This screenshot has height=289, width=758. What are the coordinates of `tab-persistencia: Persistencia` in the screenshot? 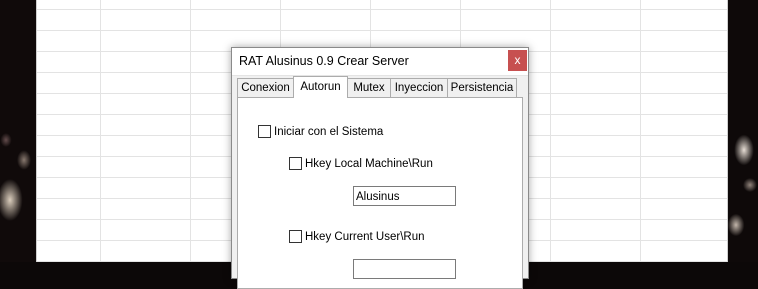 It's located at (482, 87).